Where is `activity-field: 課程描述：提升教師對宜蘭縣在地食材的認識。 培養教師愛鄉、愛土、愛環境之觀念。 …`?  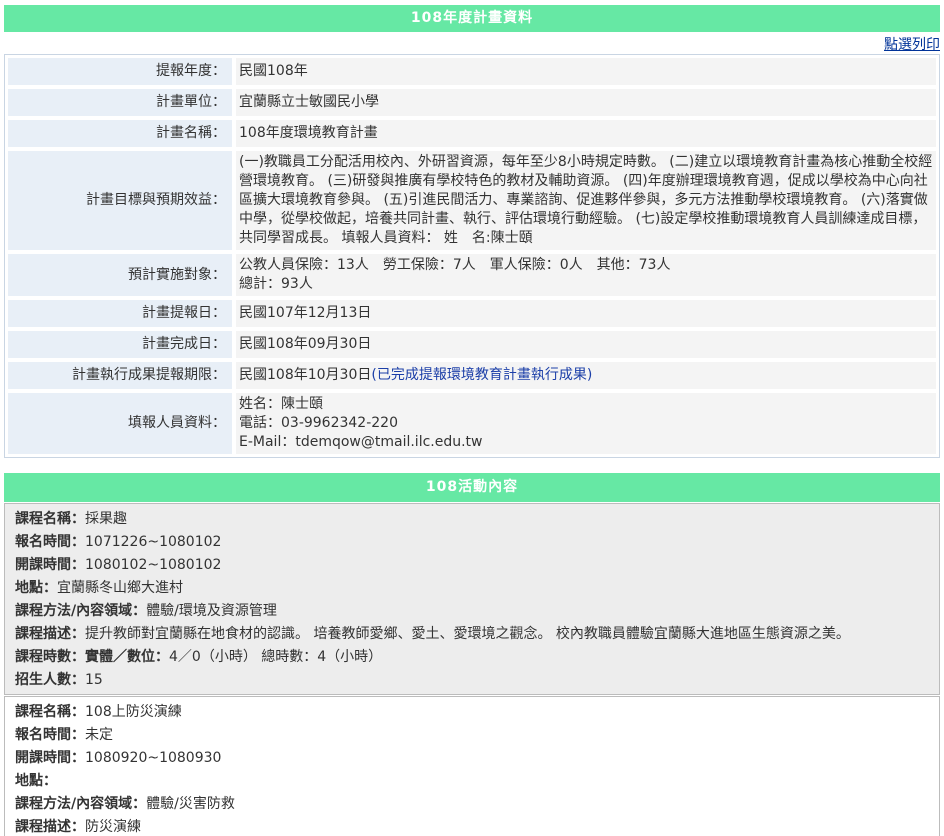 activity-field: 課程描述：提升教師對宜蘭縣在地食材的認識。 培養教師愛鄉、愛土、愛環境之觀念。 … is located at coordinates (472, 634).